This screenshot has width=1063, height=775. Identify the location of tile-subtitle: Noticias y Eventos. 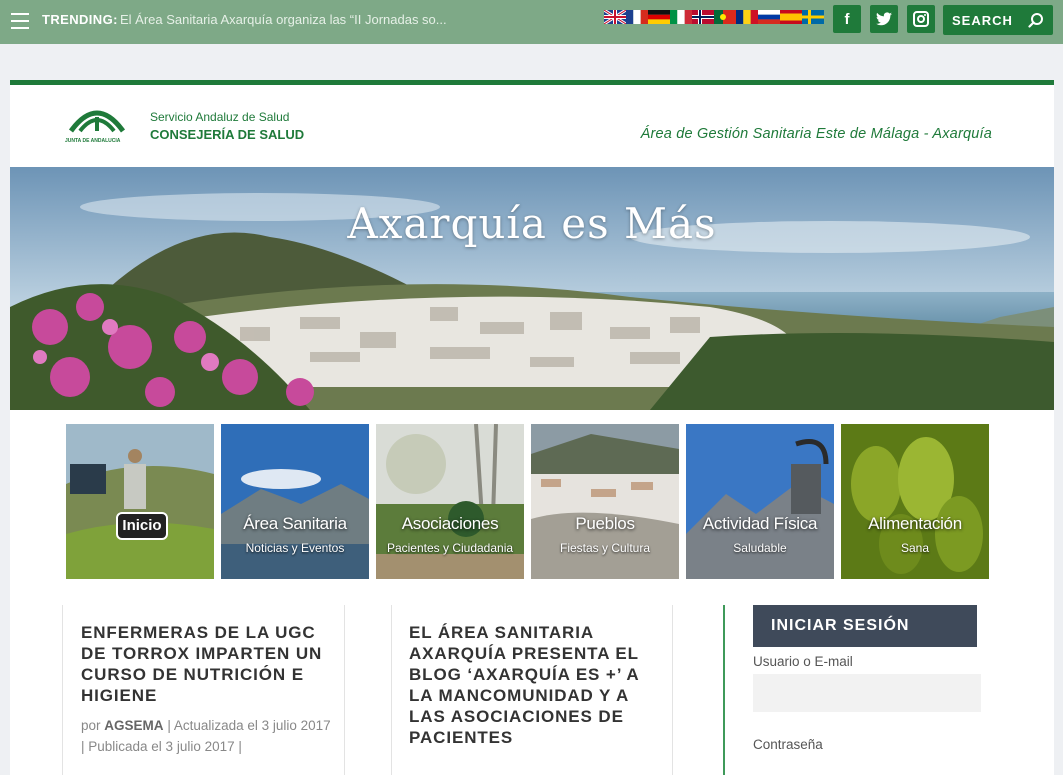
(295, 548).